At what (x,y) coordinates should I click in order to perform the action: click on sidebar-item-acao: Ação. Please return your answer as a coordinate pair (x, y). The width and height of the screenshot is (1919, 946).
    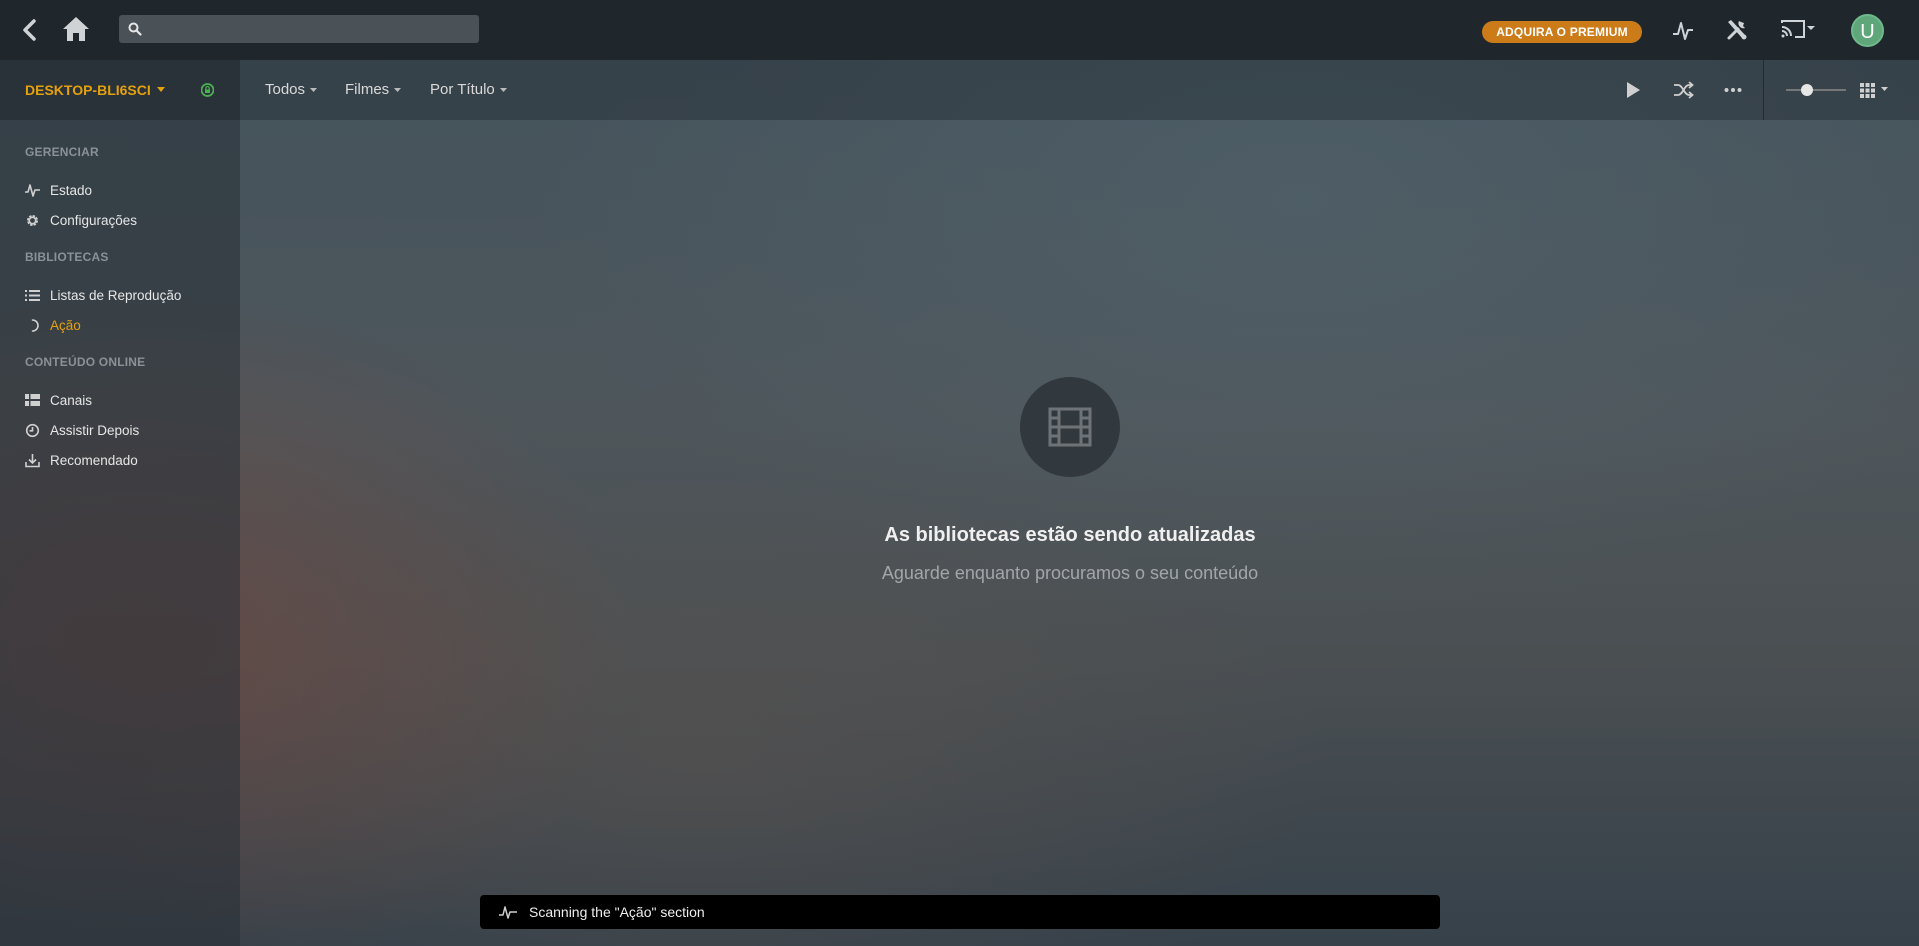
    Looking at the image, I should click on (53, 325).